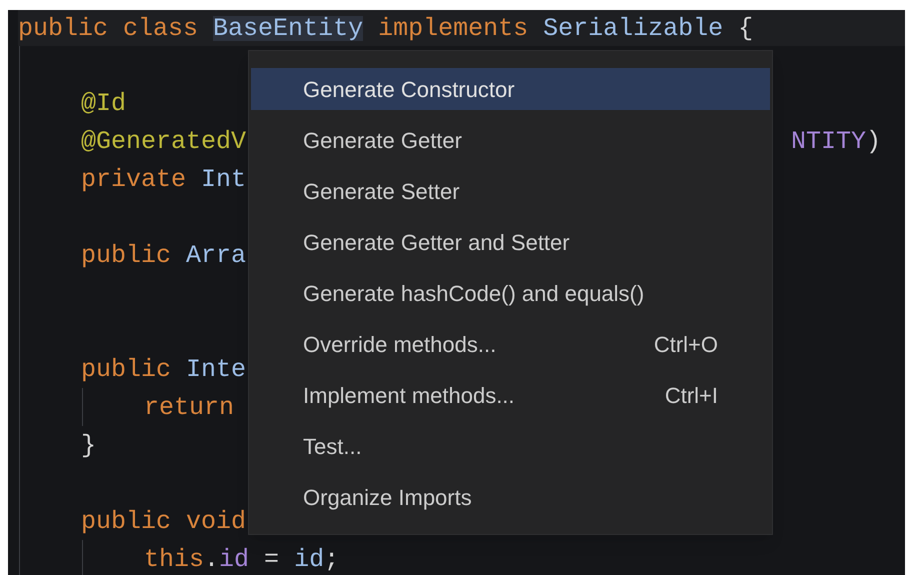 This screenshot has width=910, height=575. Describe the element at coordinates (88, 445) in the screenshot. I see `code-token: }` at that location.